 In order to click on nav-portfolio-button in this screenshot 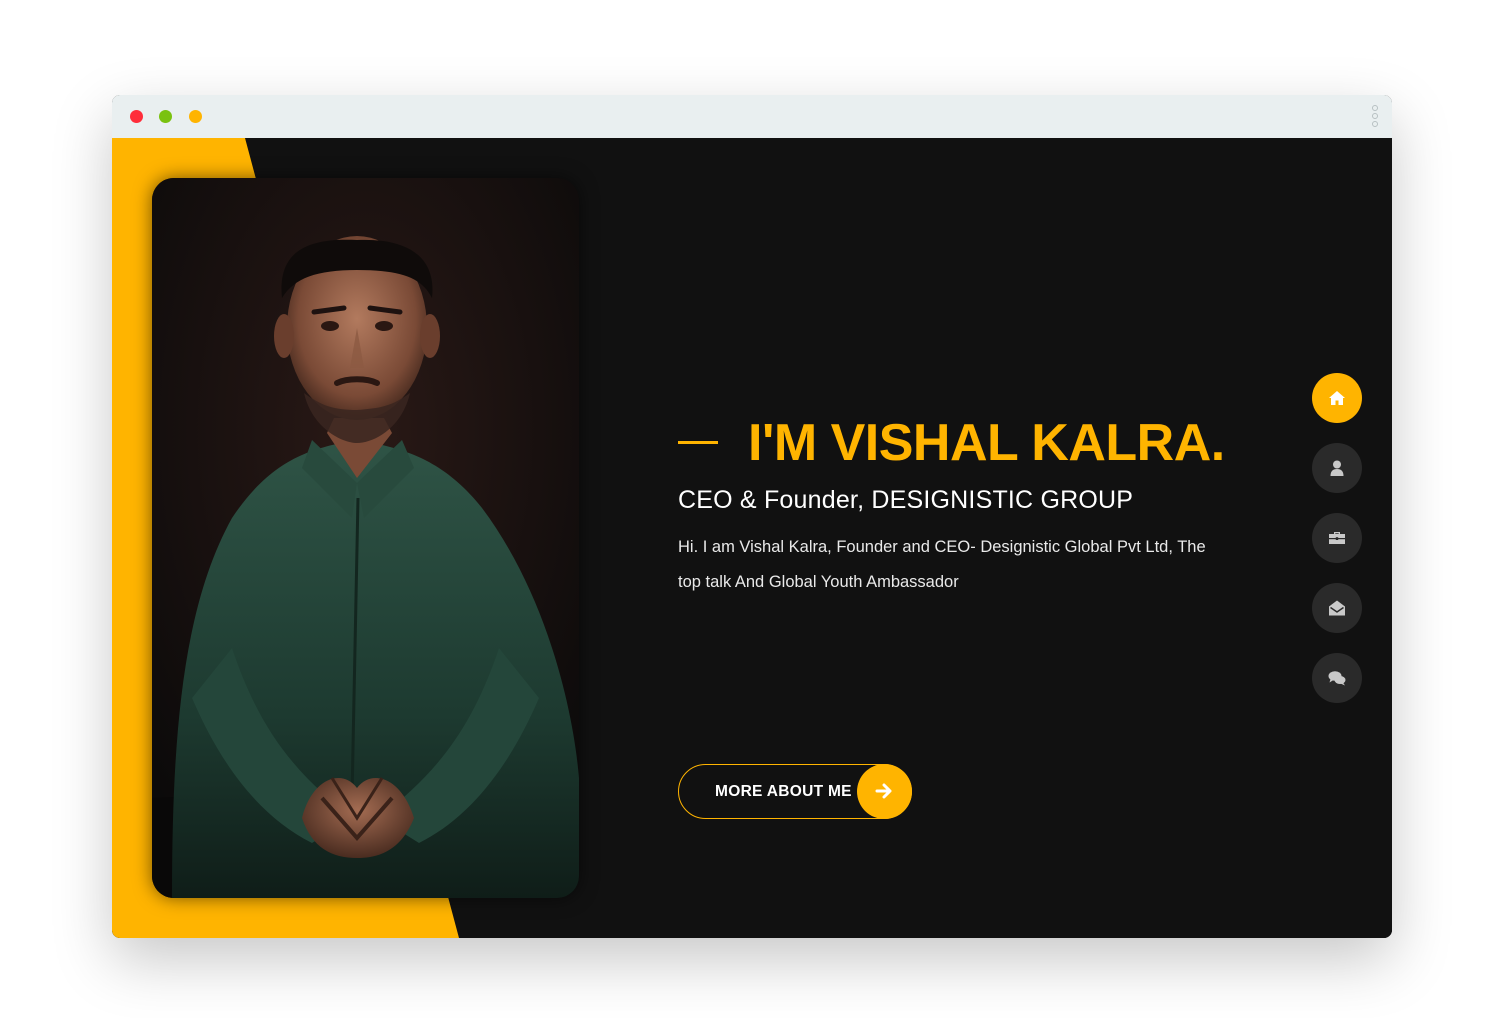, I will do `click(1337, 538)`.